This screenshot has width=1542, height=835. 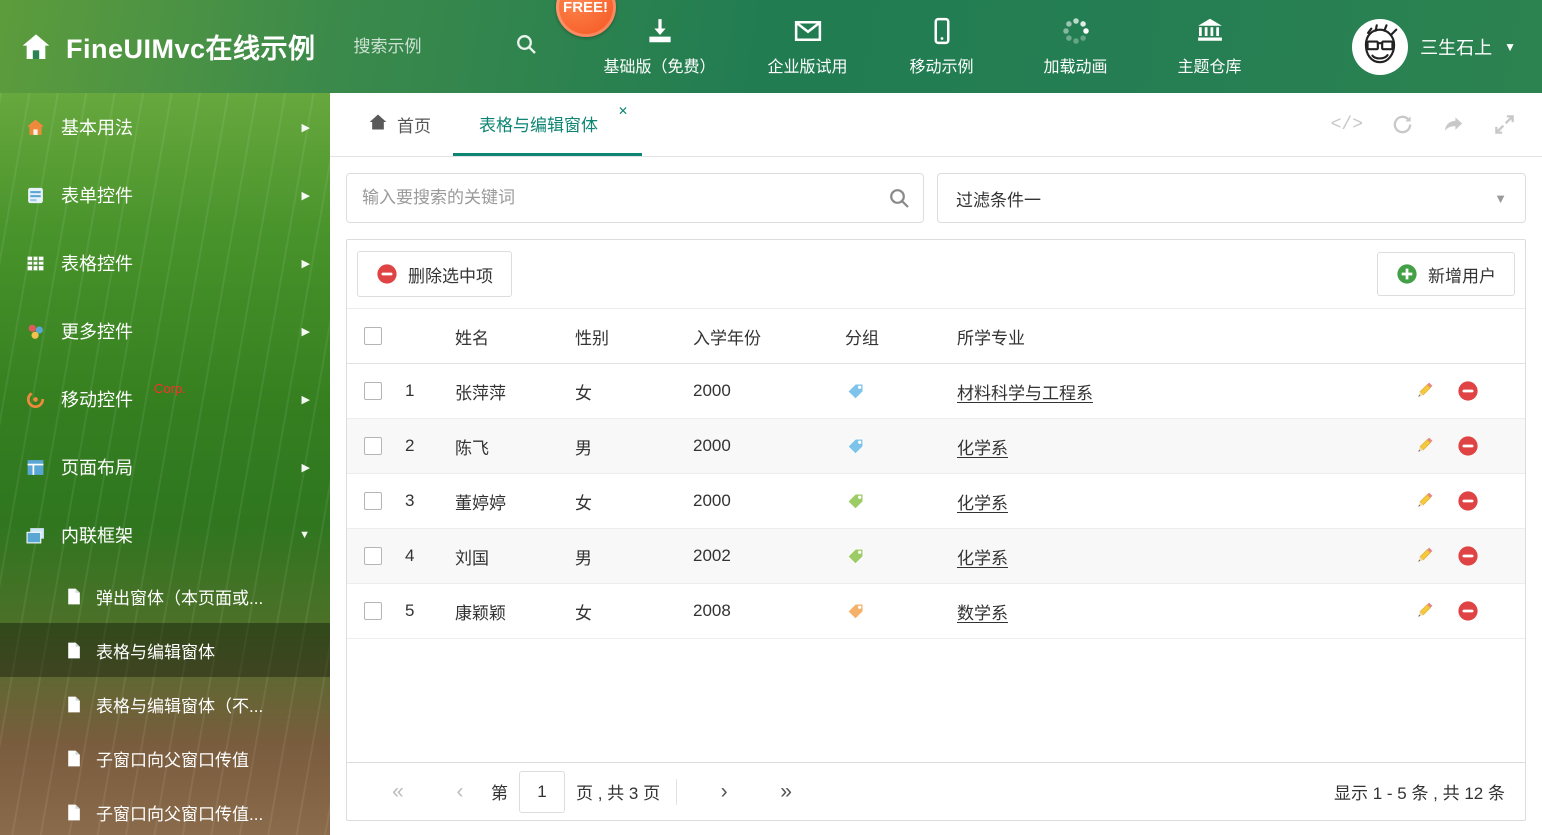 What do you see at coordinates (936, 198) in the screenshot?
I see `filter-row: 过滤条件一 ▼` at bounding box center [936, 198].